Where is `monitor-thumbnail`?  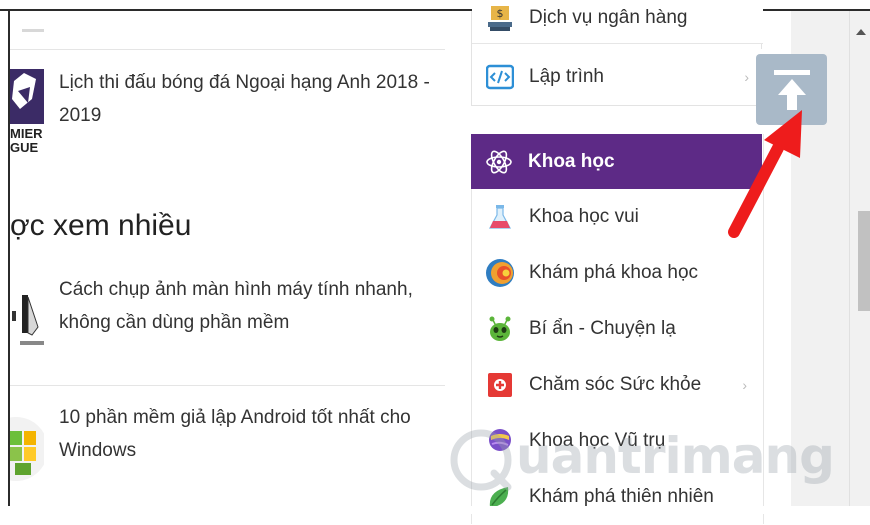
monitor-thumbnail is located at coordinates (27, 318).